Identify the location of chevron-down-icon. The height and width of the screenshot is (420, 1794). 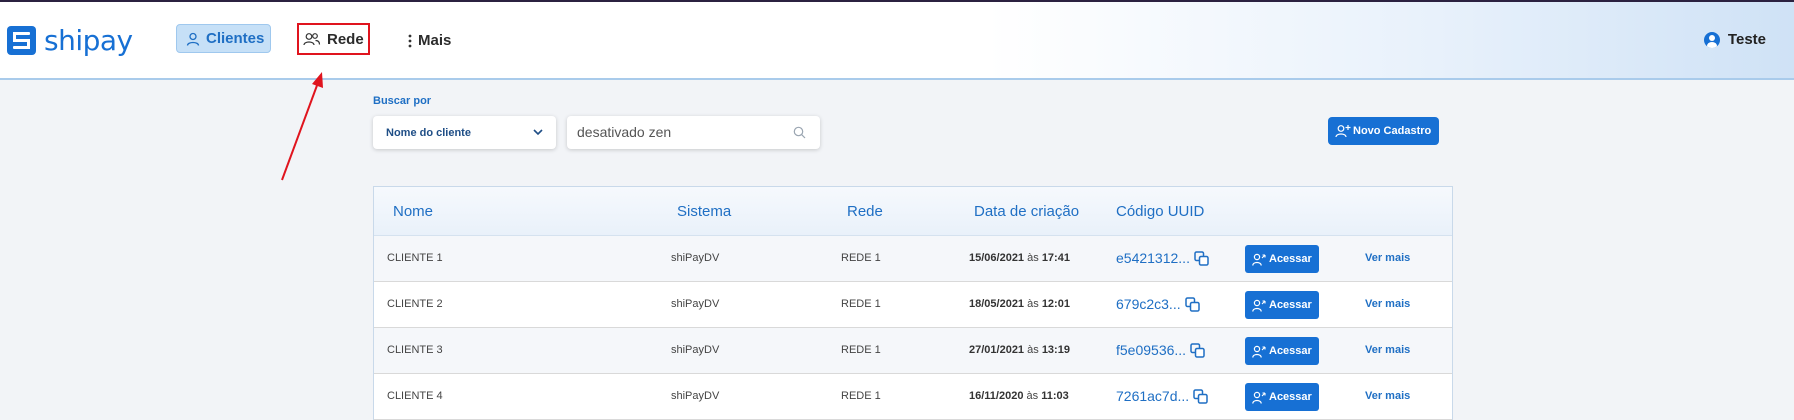
(538, 132).